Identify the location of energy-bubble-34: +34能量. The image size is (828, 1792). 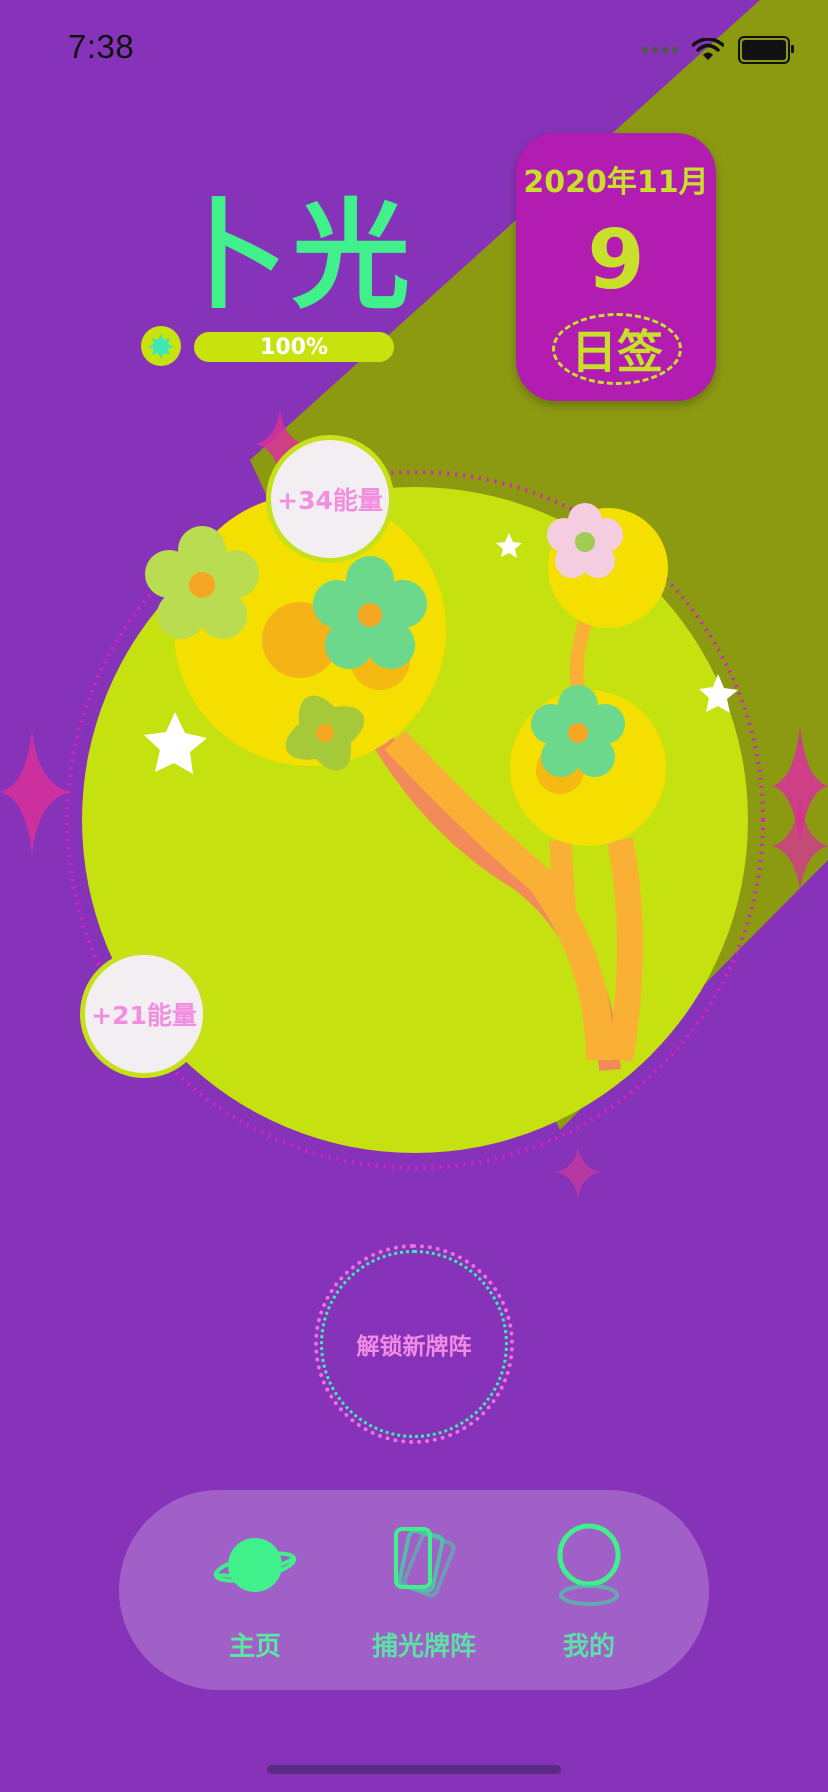
(330, 499).